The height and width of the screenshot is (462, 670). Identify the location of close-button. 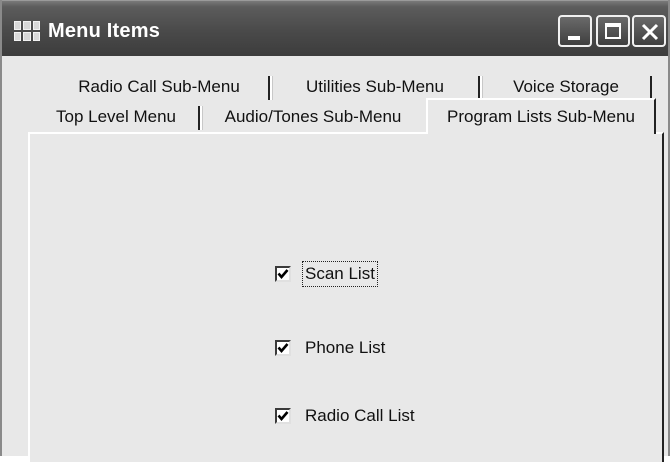
(649, 31).